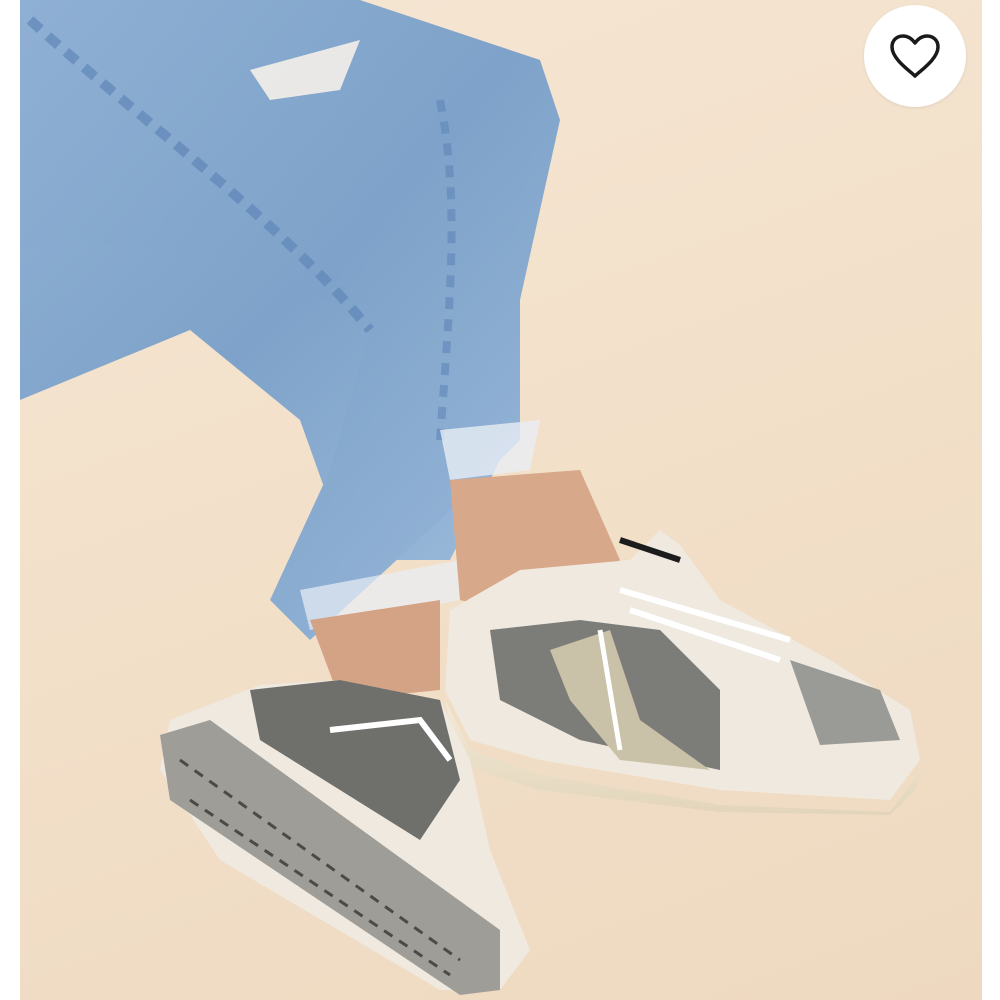  What do you see at coordinates (991, 500) in the screenshot?
I see `right-edge` at bounding box center [991, 500].